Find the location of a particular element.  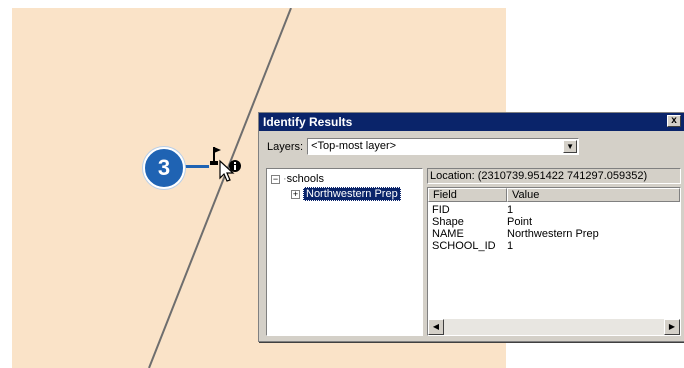

column-header-value: Value is located at coordinates (593, 195).